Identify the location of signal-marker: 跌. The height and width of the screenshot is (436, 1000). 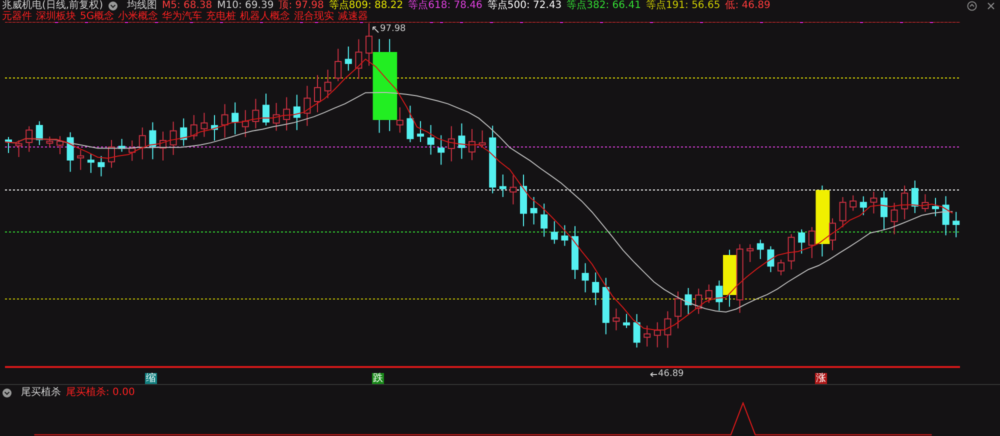
(378, 378).